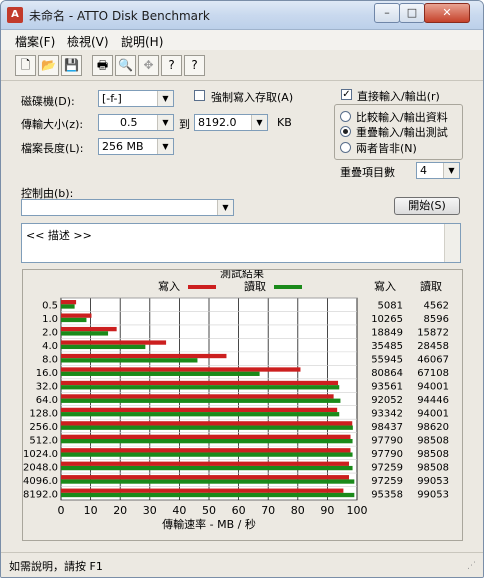 This screenshot has height=580, width=486. What do you see at coordinates (433, 373) in the screenshot?
I see `value-read: 67108` at bounding box center [433, 373].